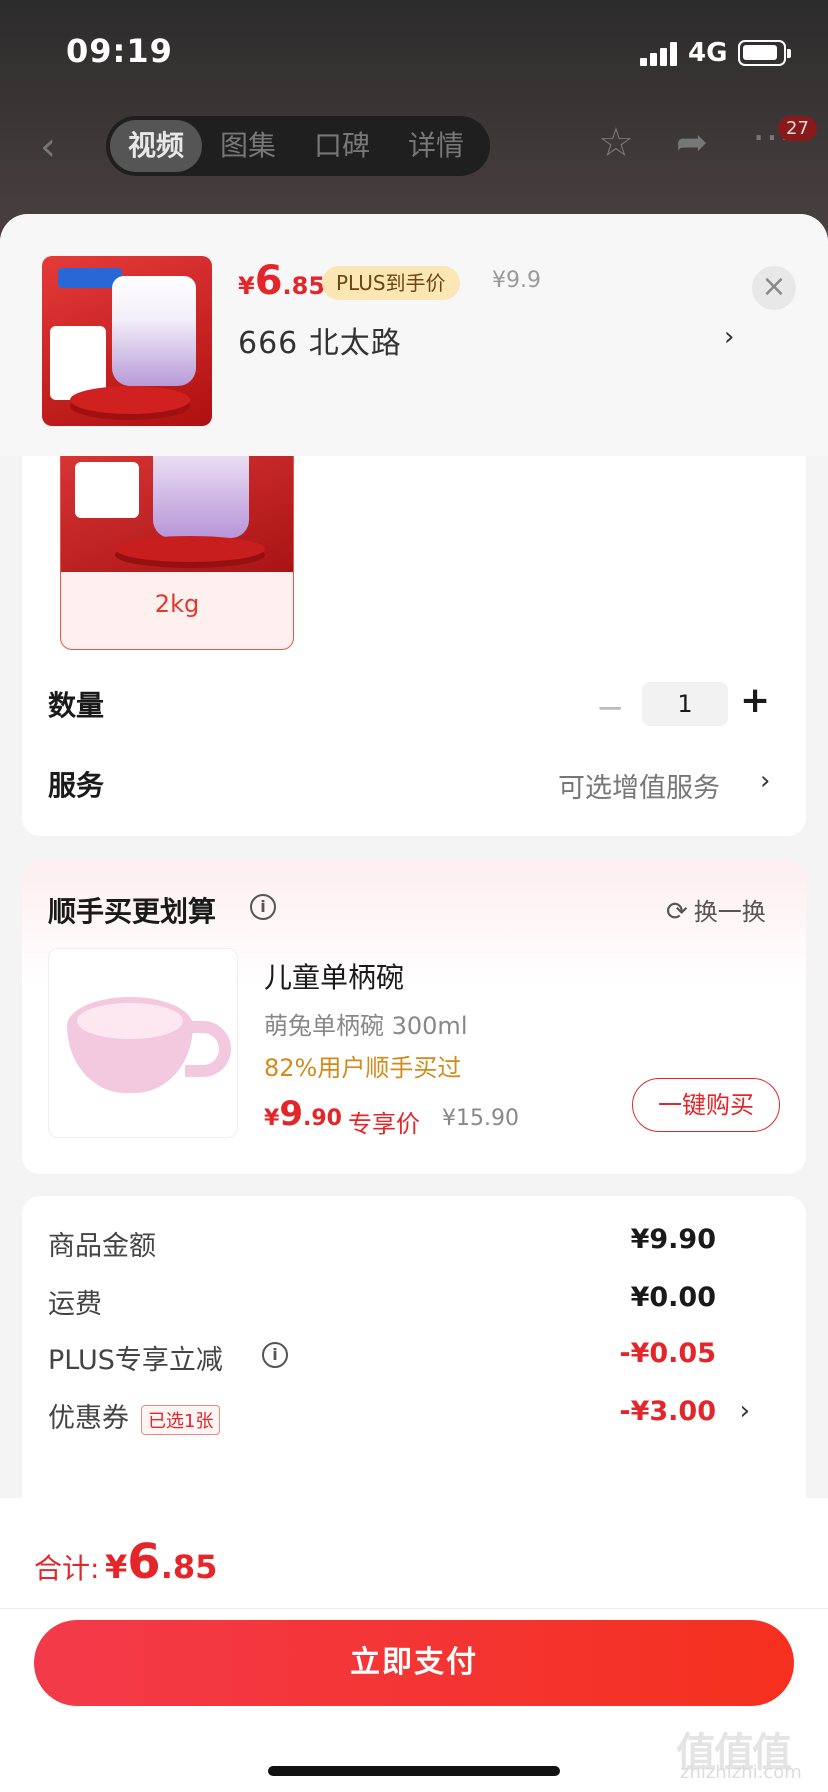 The image size is (828, 1792). What do you see at coordinates (76, 705) in the screenshot?
I see `quantity-label: 数量` at bounding box center [76, 705].